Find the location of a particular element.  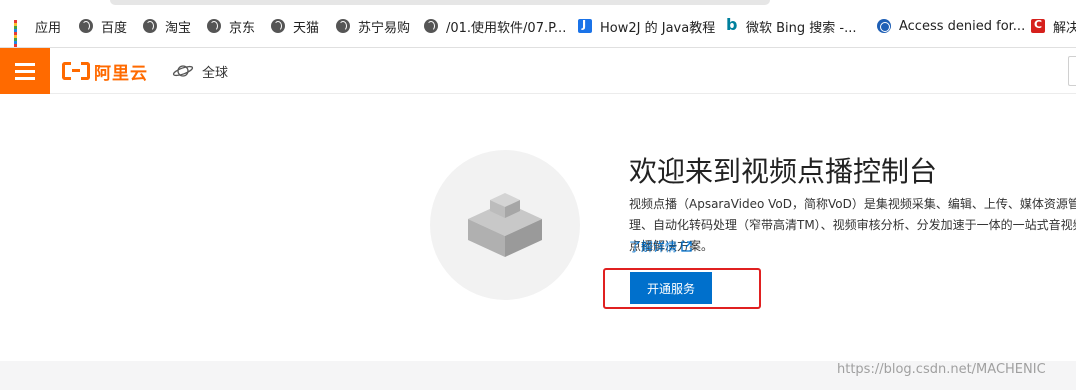

bookmark-taobao: 淘宝 is located at coordinates (167, 26).